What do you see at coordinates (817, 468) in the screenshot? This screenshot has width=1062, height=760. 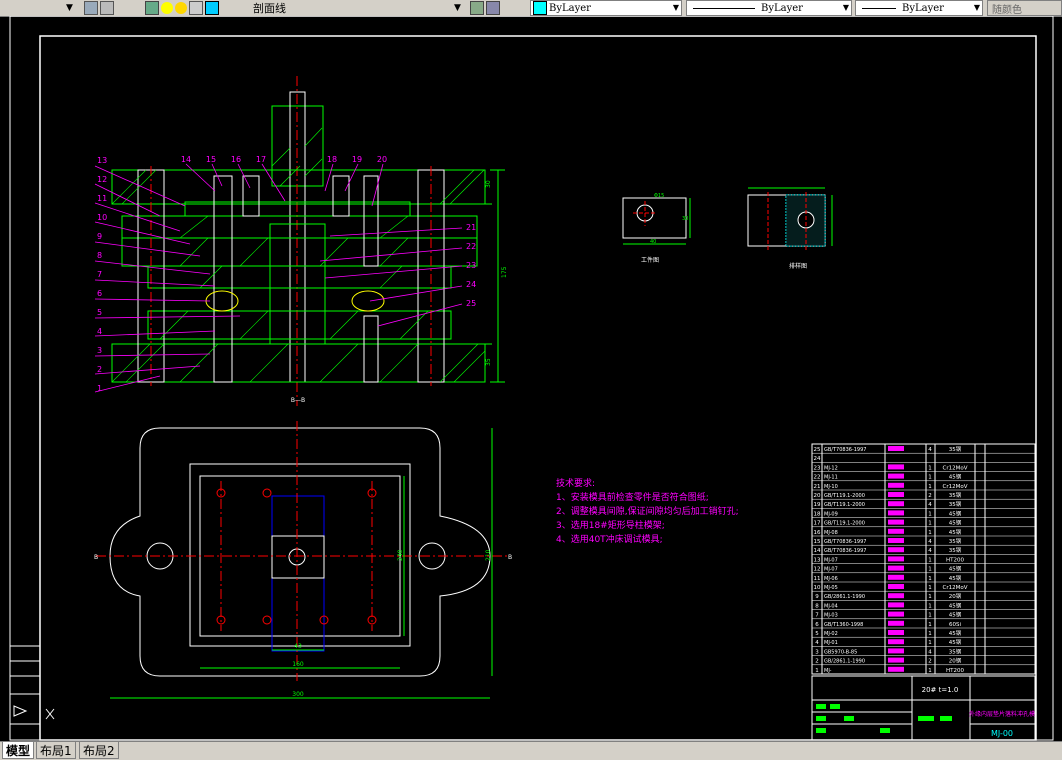 I see `bom-no: 23` at bounding box center [817, 468].